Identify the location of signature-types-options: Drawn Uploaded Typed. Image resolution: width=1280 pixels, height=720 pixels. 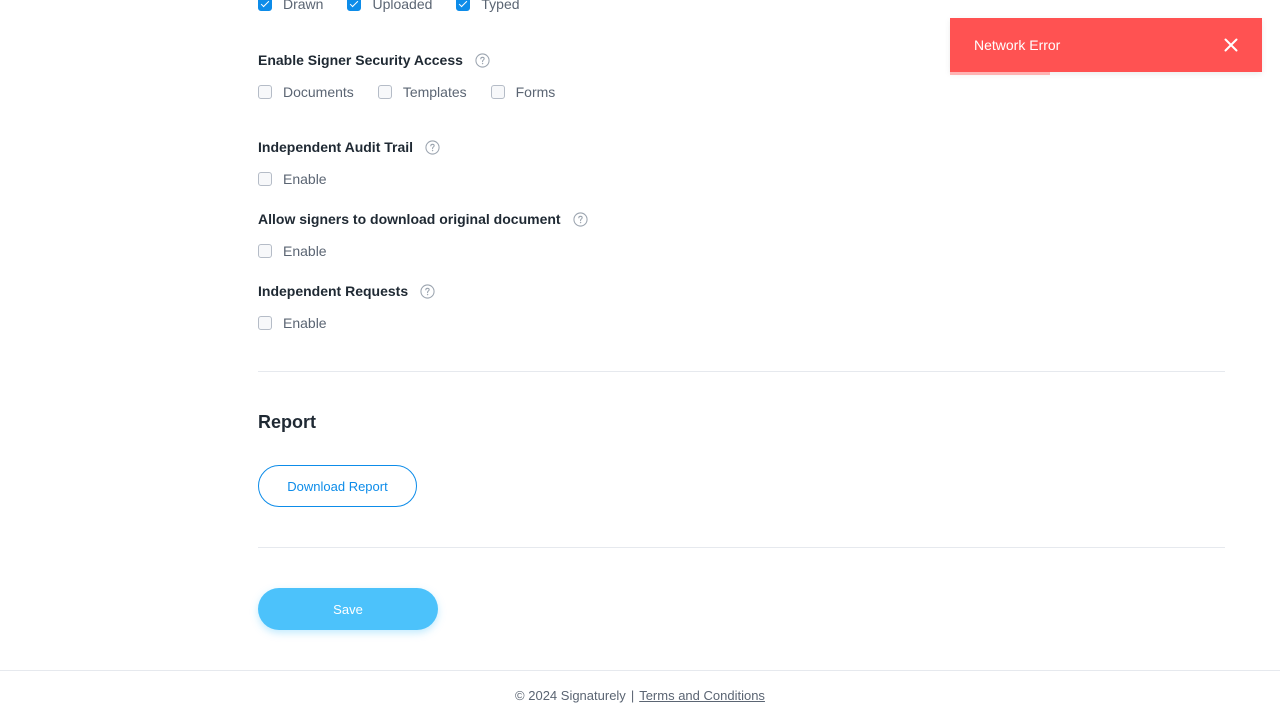
(401, 6).